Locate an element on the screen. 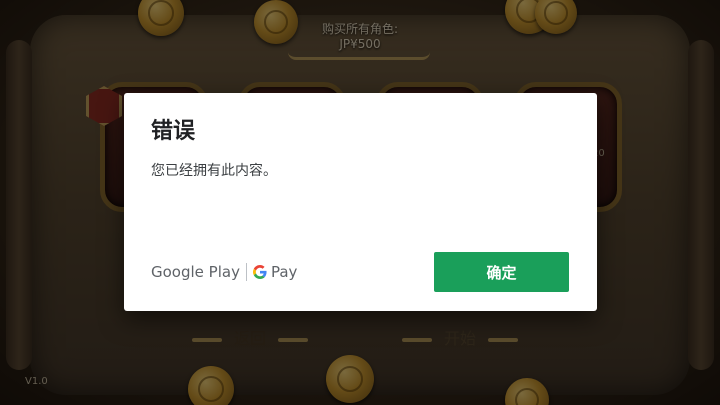  dialog-message: 您已经拥有此内容。 is located at coordinates (214, 171).